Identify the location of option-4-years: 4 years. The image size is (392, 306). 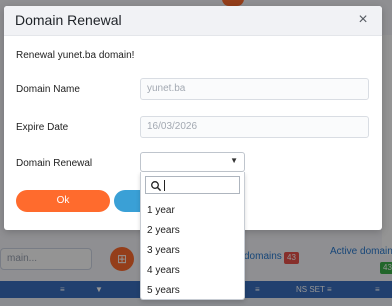
(163, 270).